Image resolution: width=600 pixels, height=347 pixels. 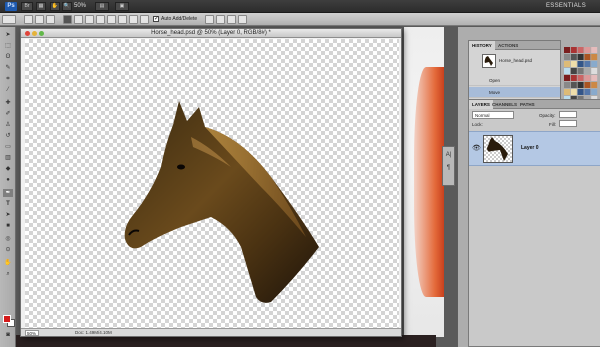 What do you see at coordinates (8, 215) in the screenshot?
I see `path-selection-tool-icon: ➤` at bounding box center [8, 215].